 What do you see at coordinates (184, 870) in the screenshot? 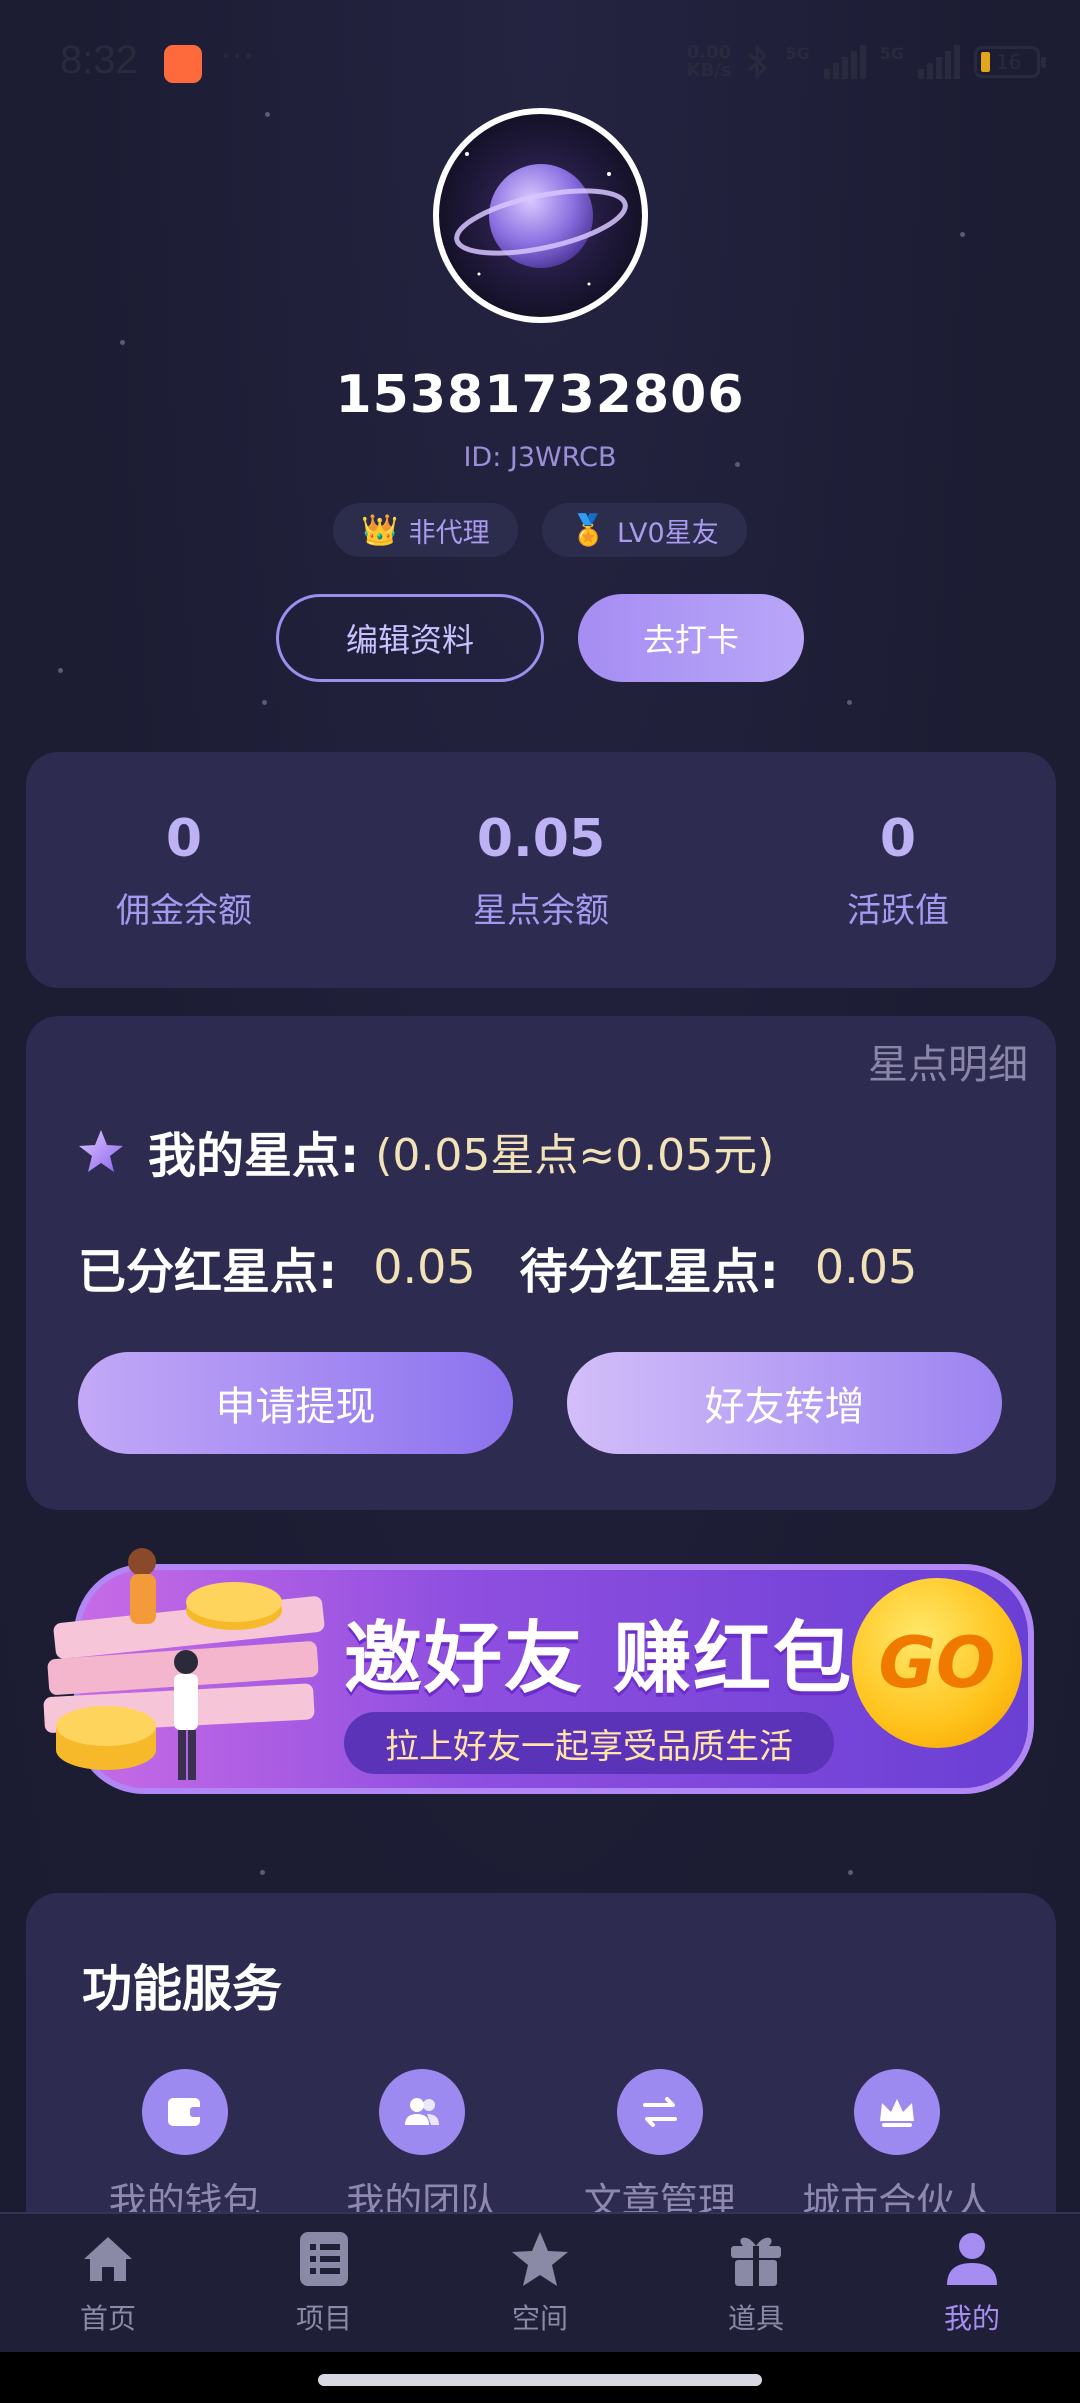
I see `commission-balance: 0 佣金余额` at bounding box center [184, 870].